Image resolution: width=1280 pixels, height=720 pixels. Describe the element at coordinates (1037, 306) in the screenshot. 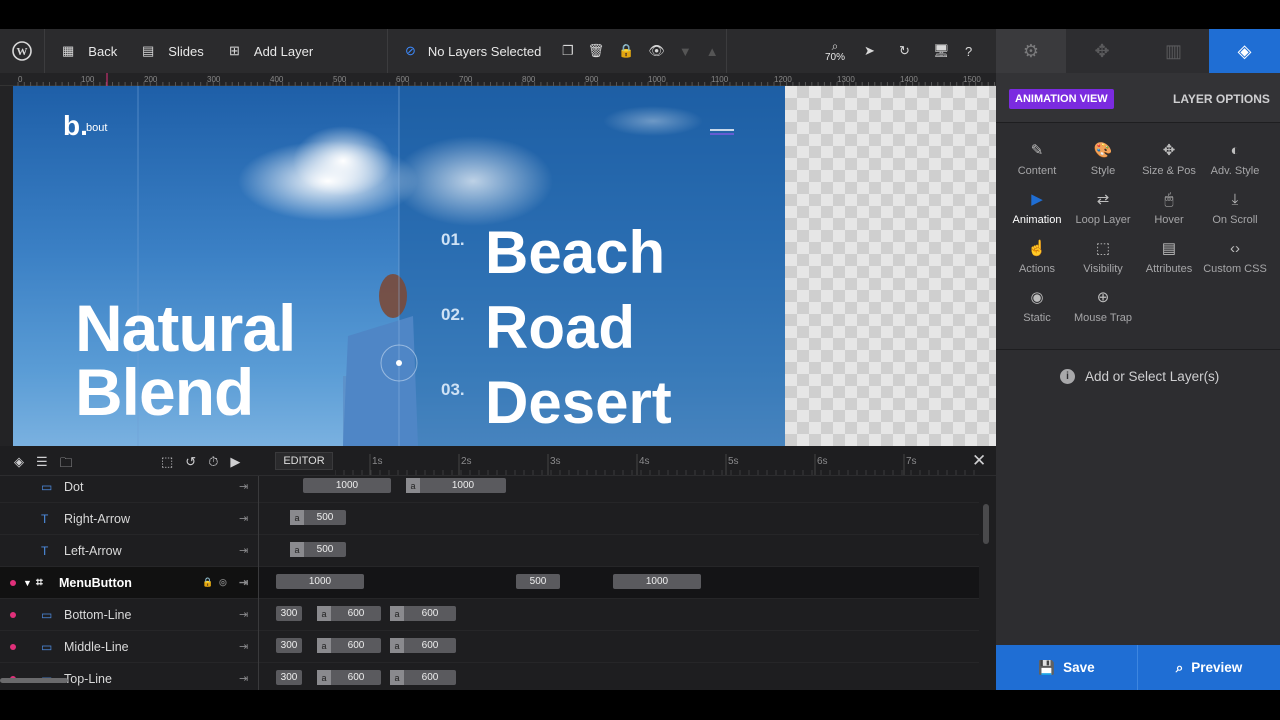

I see `option-static: ◉ Static` at that location.